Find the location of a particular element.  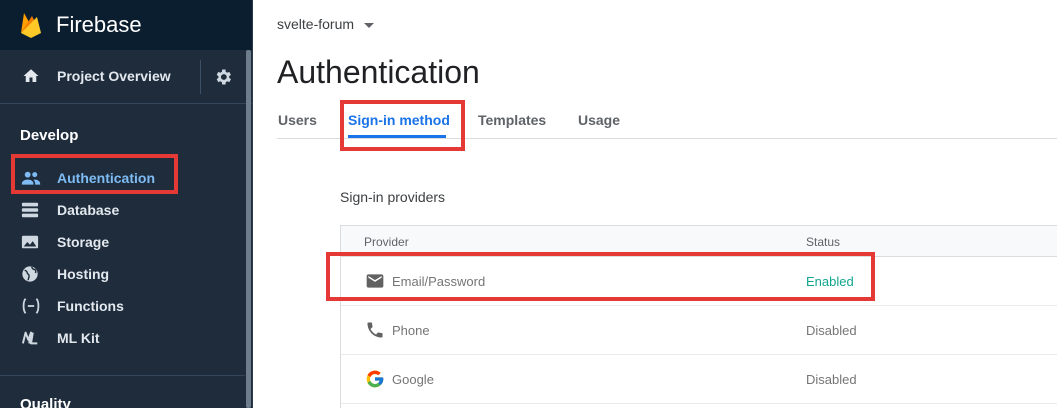

sidebar-item-functions: Functions is located at coordinates (122, 306).